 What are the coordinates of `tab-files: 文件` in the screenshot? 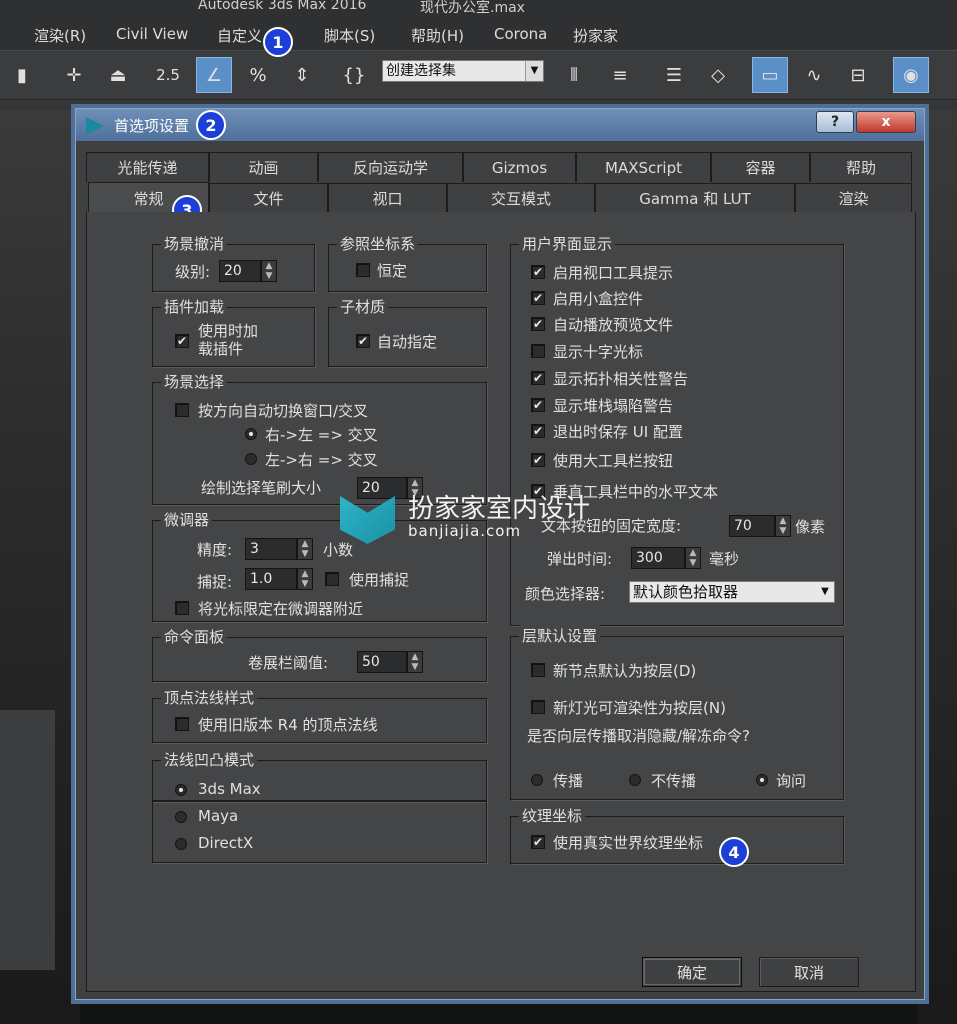 It's located at (268, 198).